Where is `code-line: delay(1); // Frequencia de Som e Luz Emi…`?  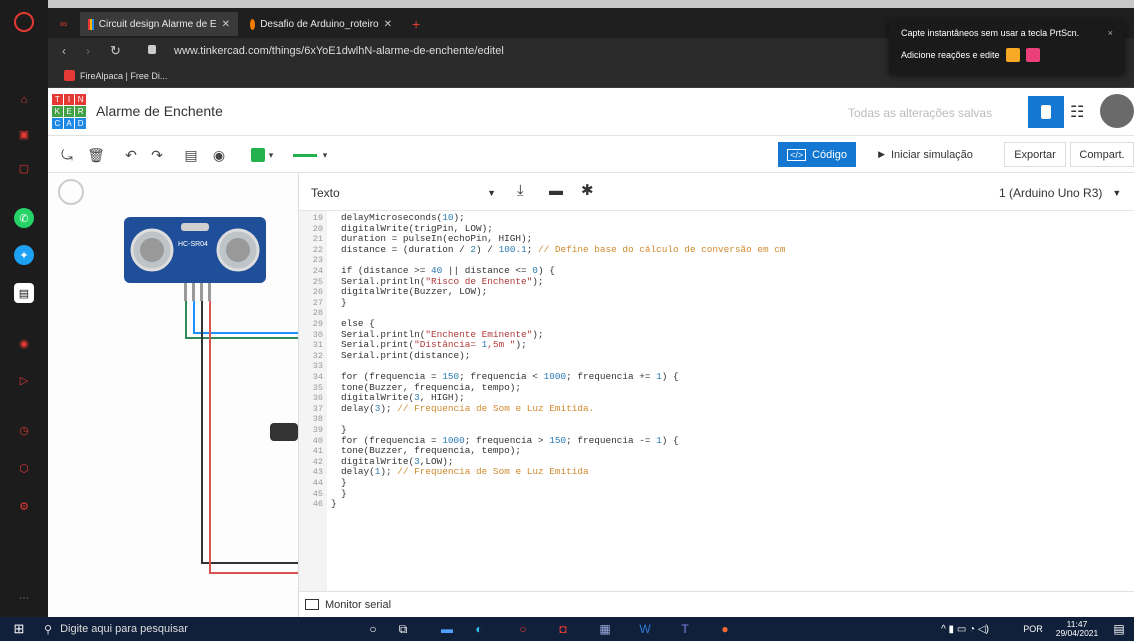
code-line: delay(1); // Frequencia de Som e Luz Emi… is located at coordinates (465, 472).